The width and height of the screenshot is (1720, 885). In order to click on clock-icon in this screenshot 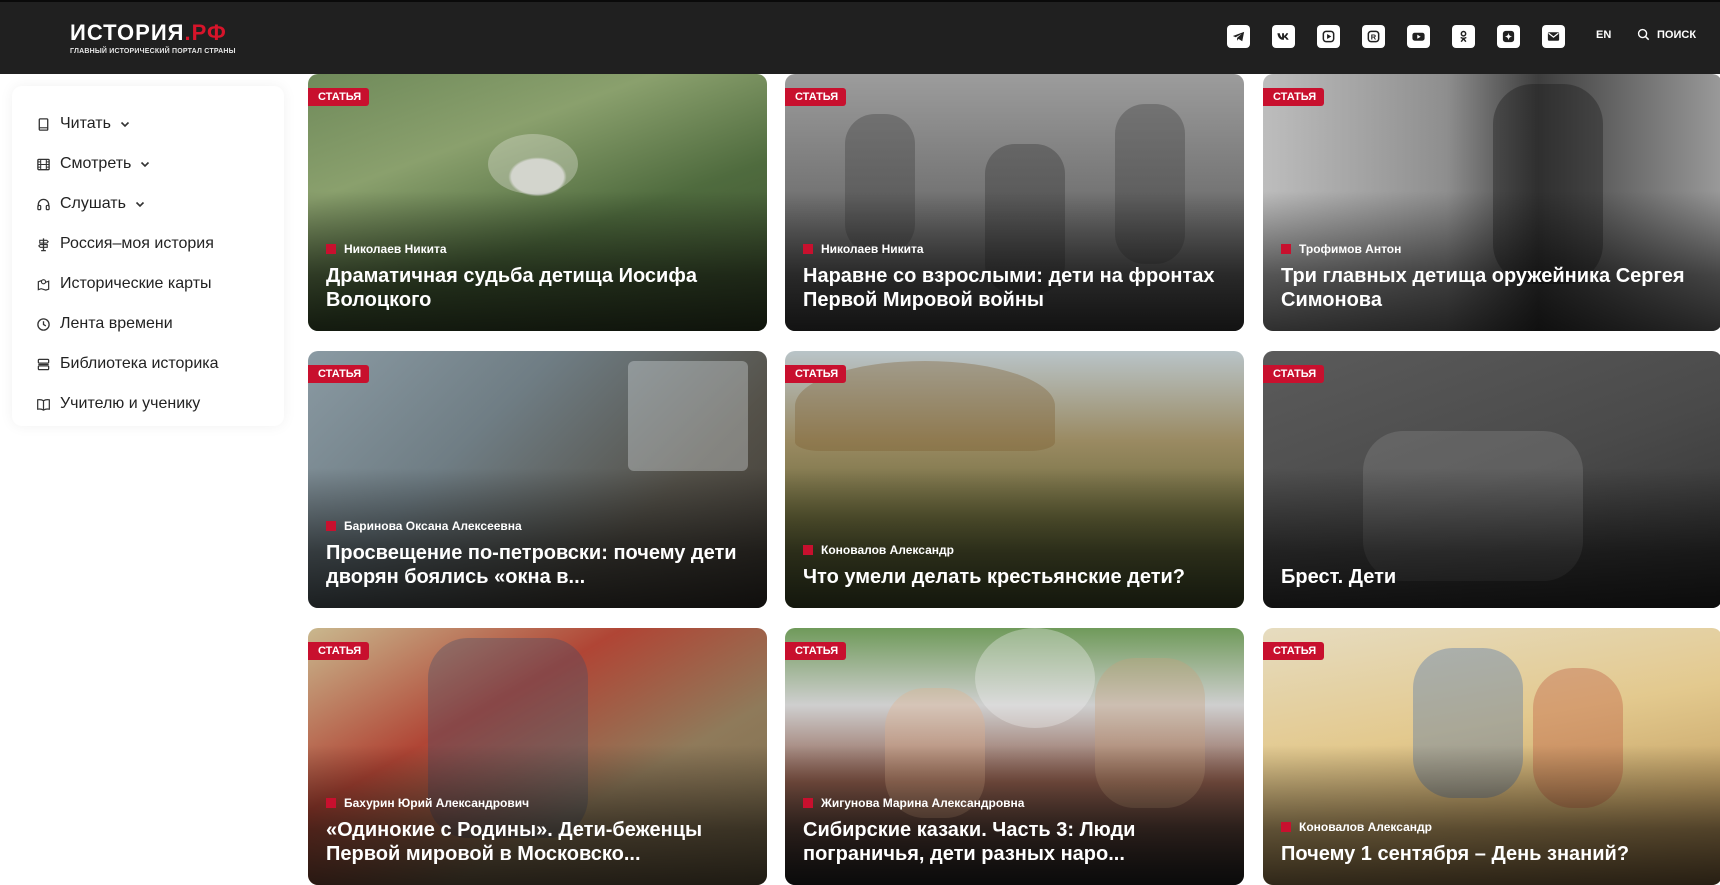, I will do `click(43, 324)`.